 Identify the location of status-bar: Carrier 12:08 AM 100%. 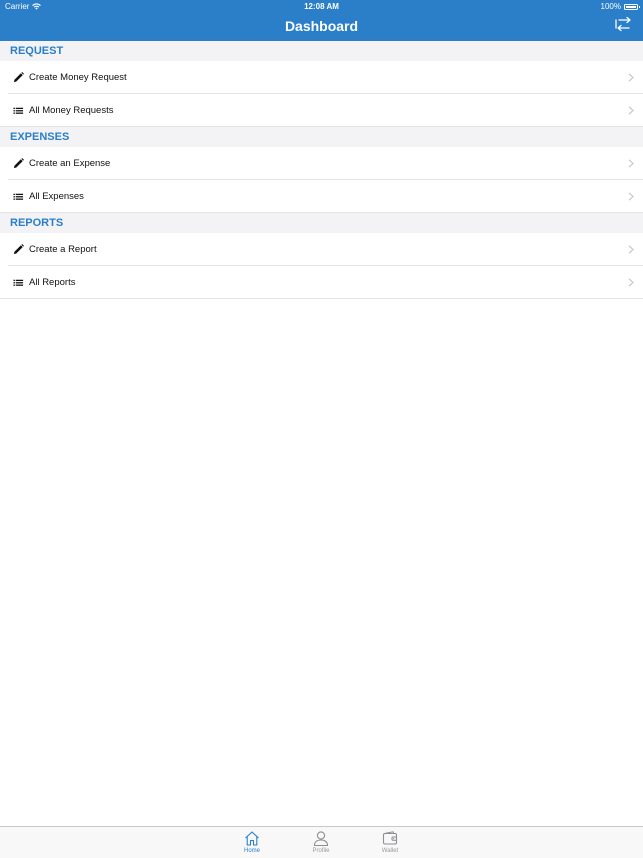
(321, 6).